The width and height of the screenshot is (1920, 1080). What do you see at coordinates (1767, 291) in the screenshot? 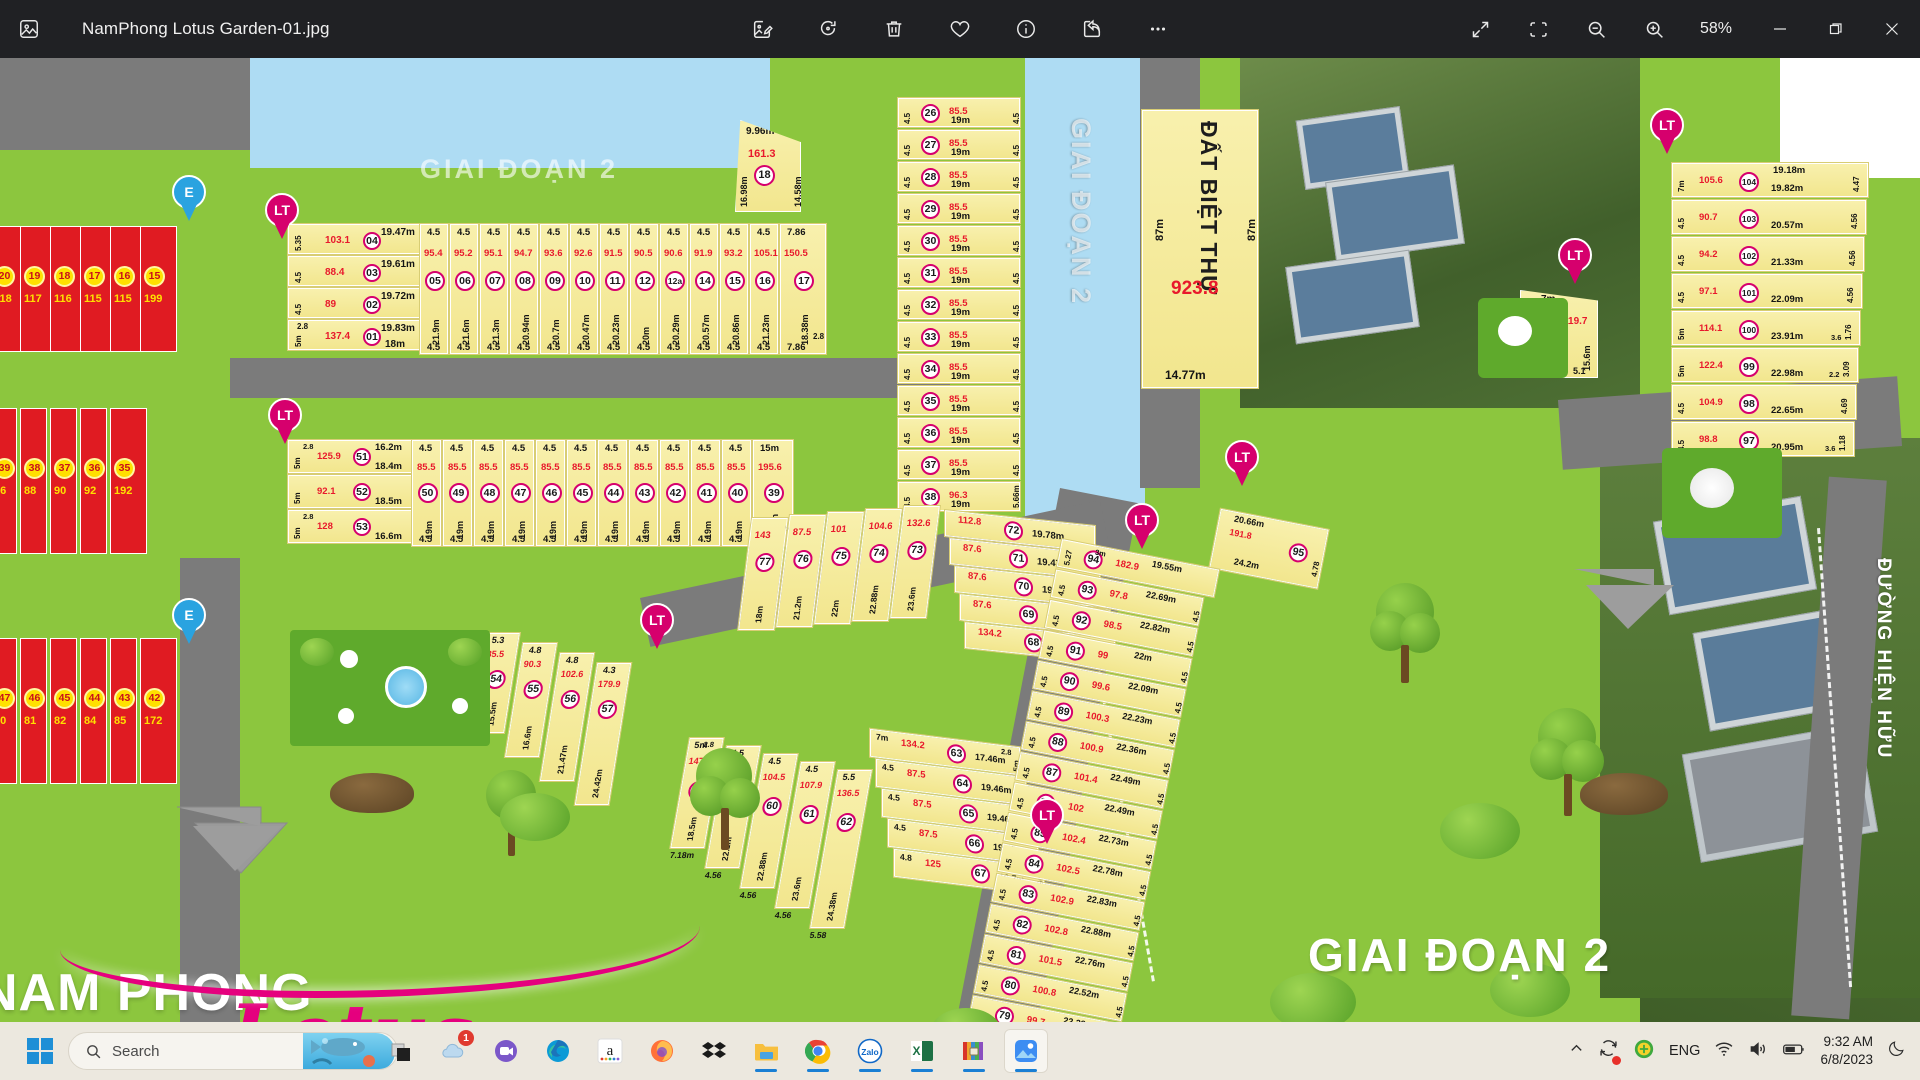
I see `lot-parcel: 4.5 97.1 101 22.09m 4.56` at bounding box center [1767, 291].